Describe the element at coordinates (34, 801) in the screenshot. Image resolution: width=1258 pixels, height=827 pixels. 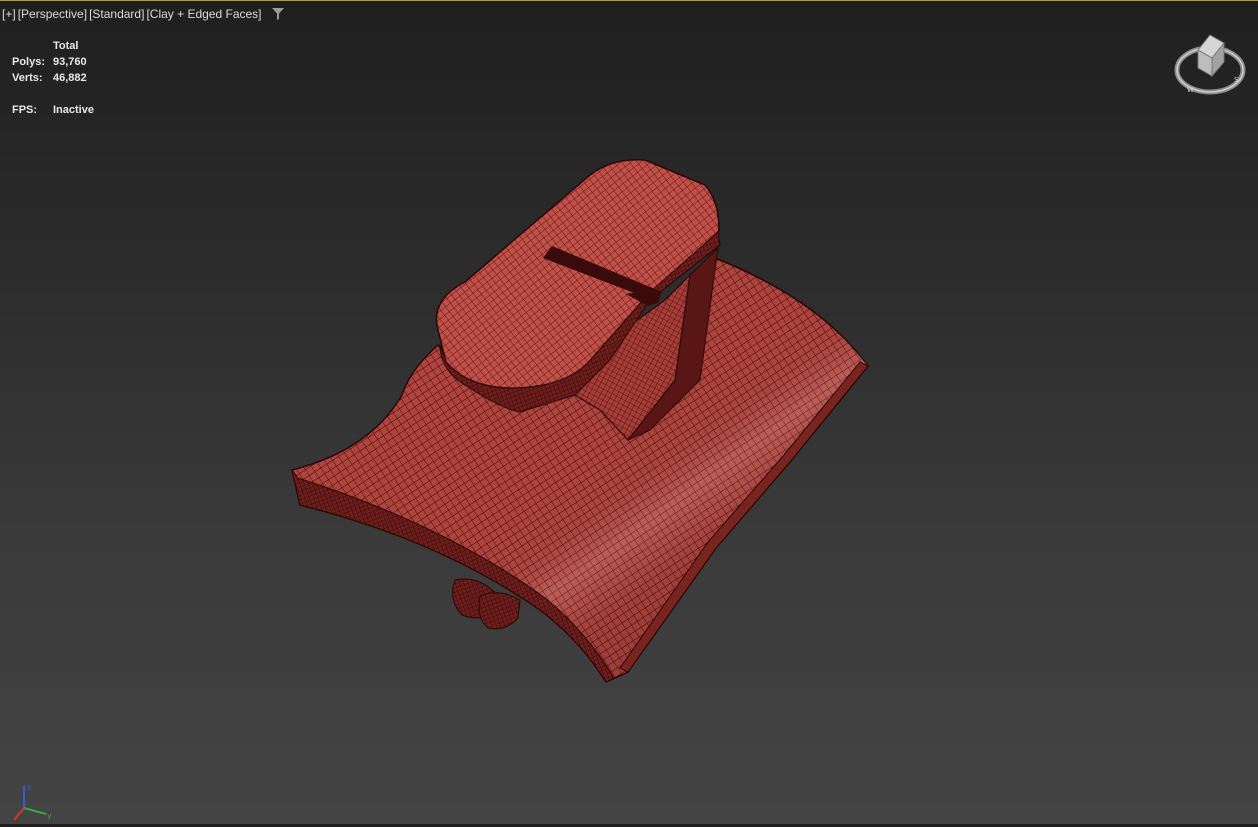
I see `axis-tripod-icon: z y` at that location.